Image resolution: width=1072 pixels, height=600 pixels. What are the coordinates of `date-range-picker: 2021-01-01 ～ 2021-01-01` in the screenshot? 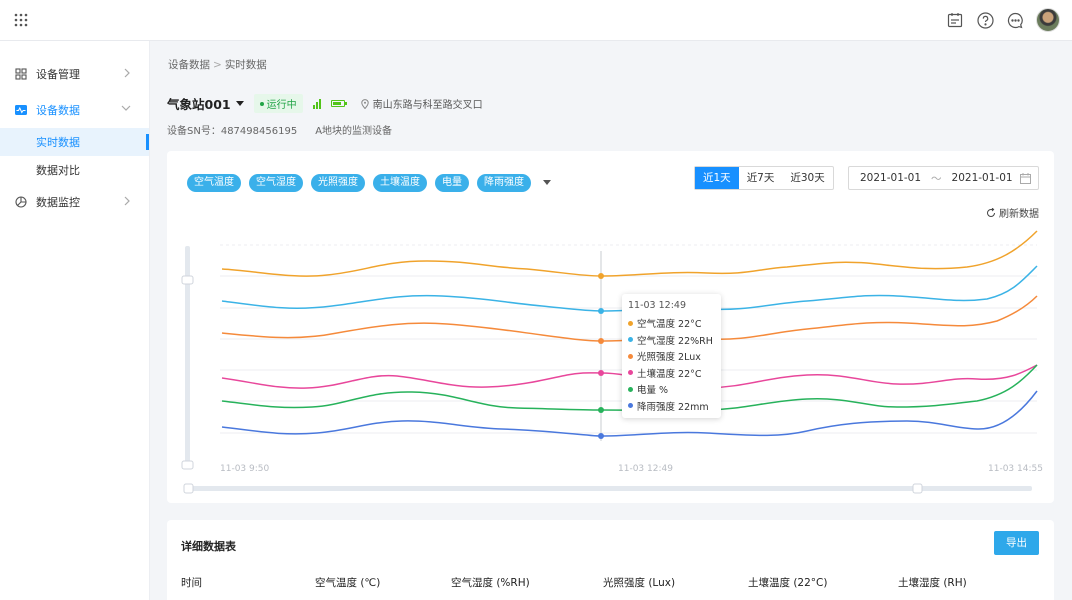 It's located at (943, 178).